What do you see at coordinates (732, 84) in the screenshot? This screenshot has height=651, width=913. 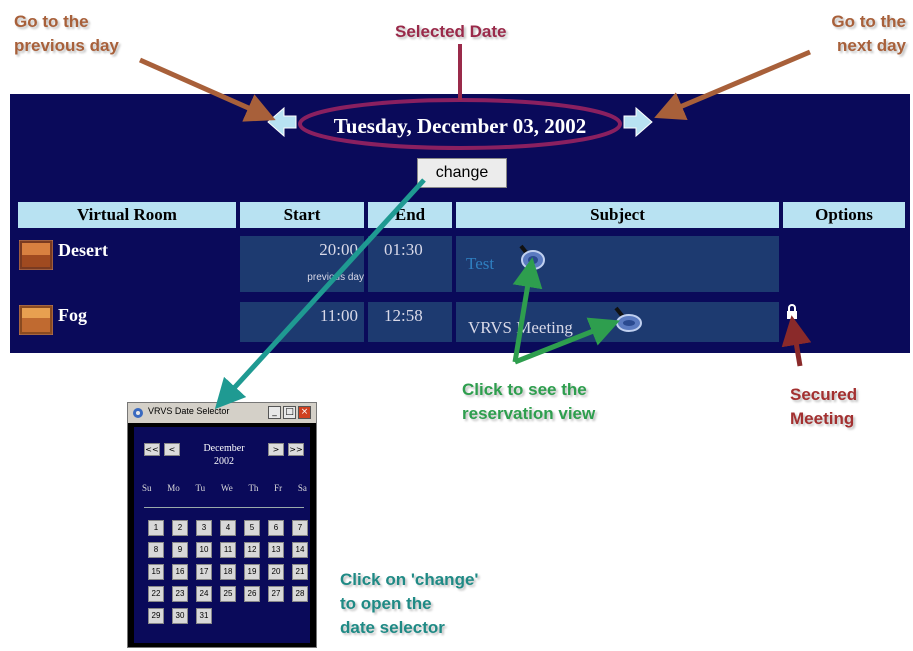 I see `next-day-arrow` at bounding box center [732, 84].